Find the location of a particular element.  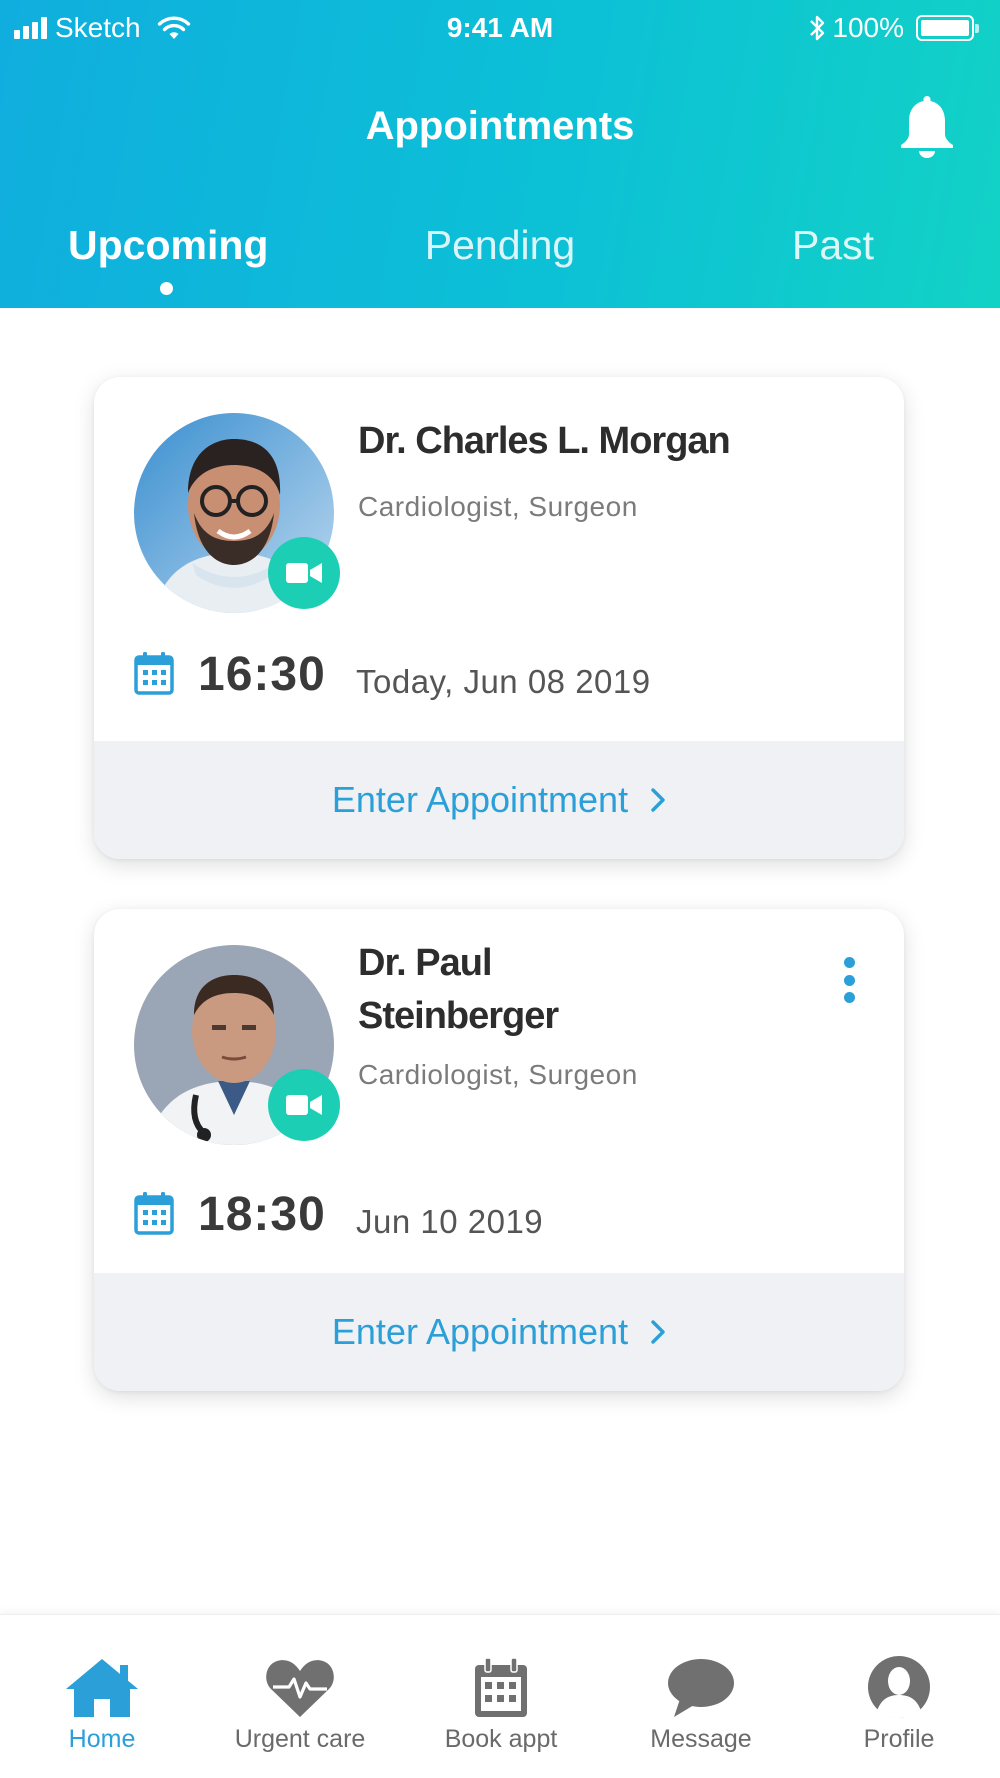

bluetooth-icon is located at coordinates (817, 28).